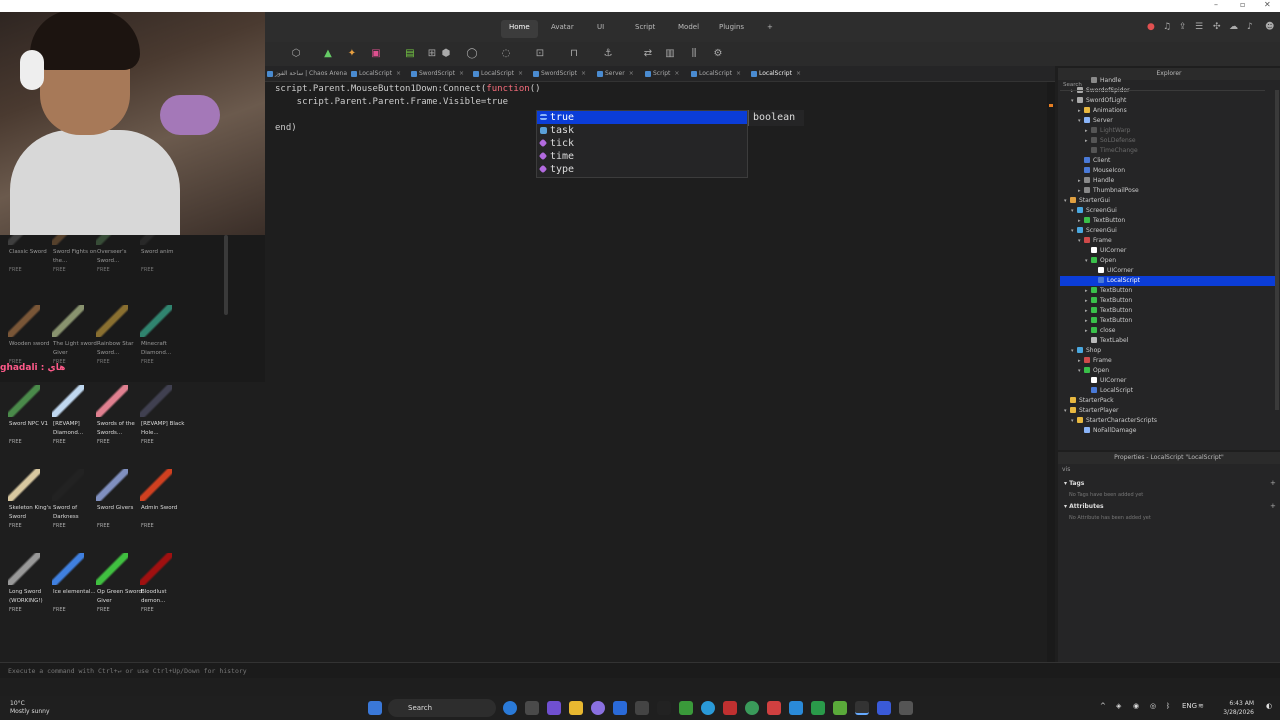  What do you see at coordinates (1168, 341) in the screenshot?
I see `explorer-row: TextLabel` at bounding box center [1168, 341].